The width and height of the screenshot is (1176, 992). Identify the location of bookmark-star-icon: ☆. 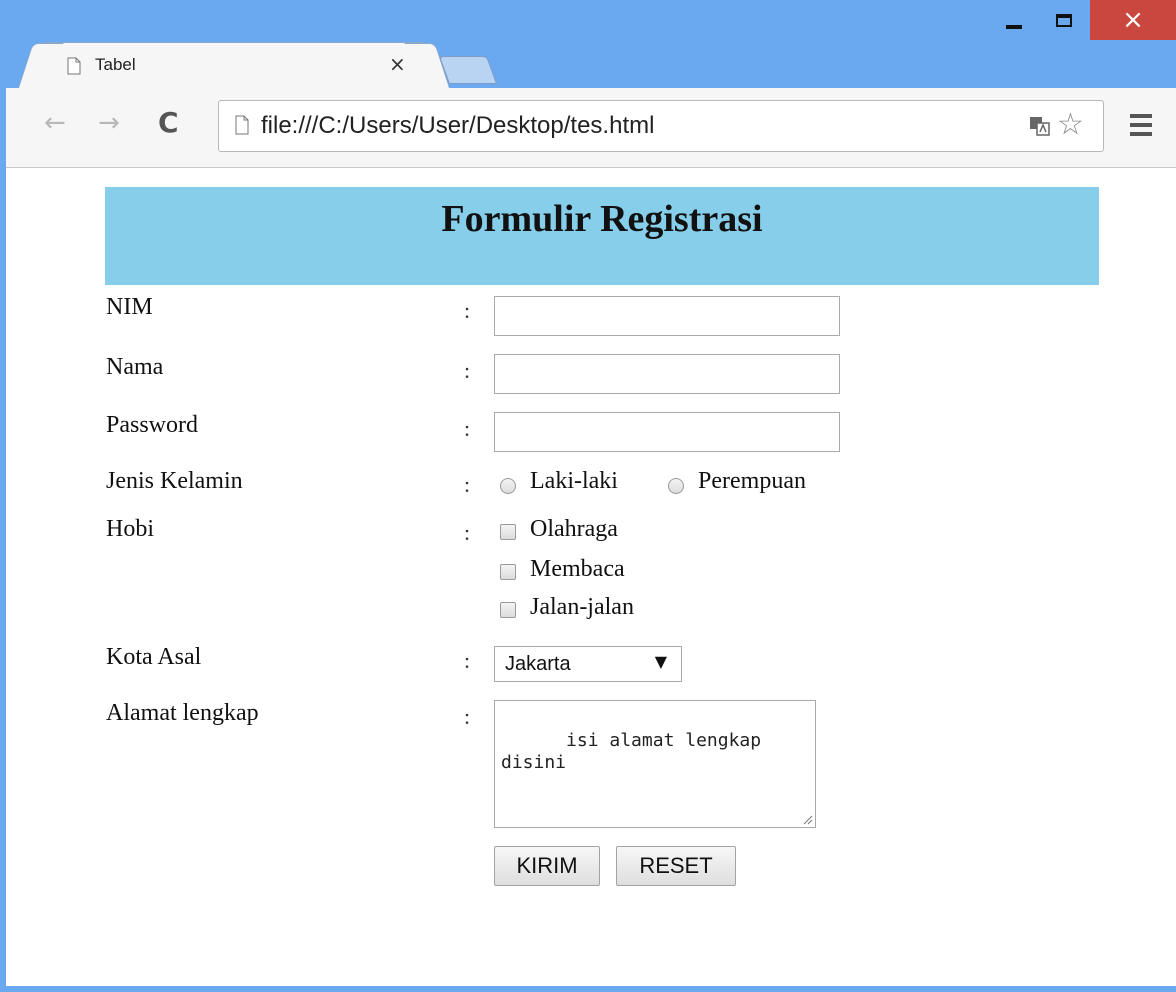
(1070, 125).